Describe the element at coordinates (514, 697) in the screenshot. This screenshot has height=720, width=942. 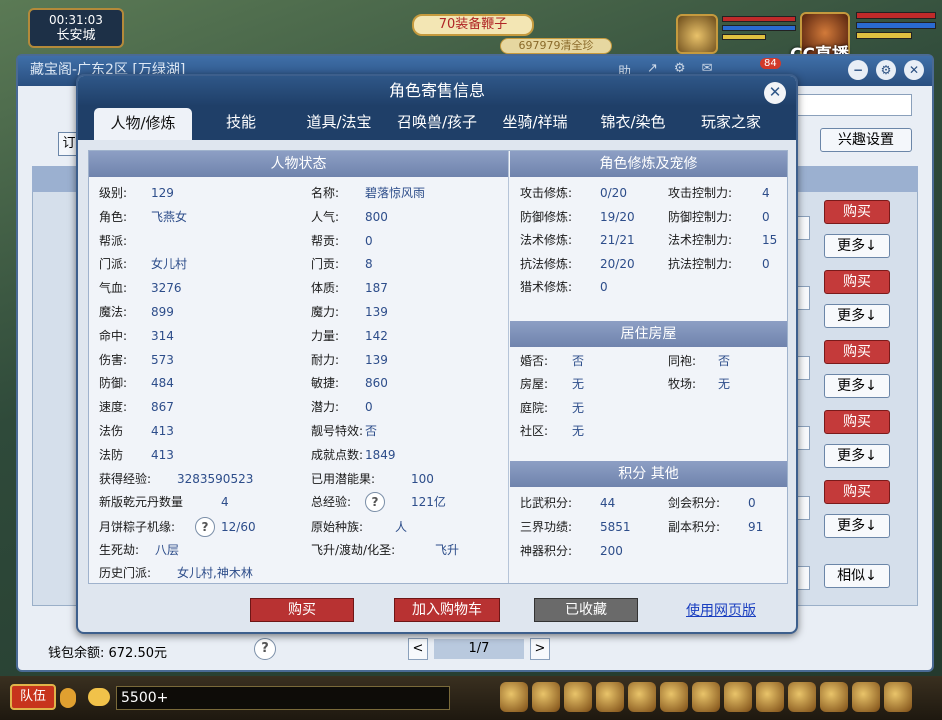
I see `skill-icon` at that location.